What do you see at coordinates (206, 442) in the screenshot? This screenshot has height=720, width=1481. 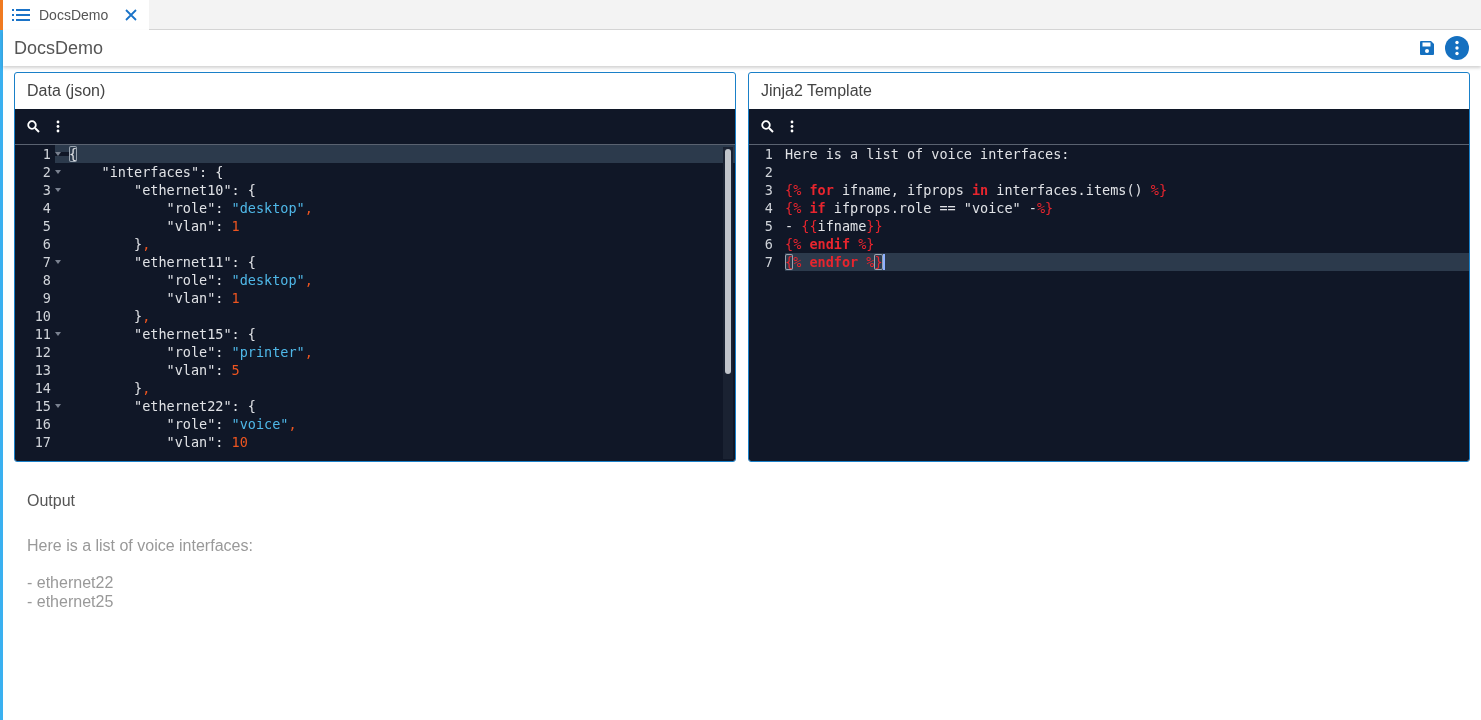 I see `code-line: "vlan": 10` at bounding box center [206, 442].